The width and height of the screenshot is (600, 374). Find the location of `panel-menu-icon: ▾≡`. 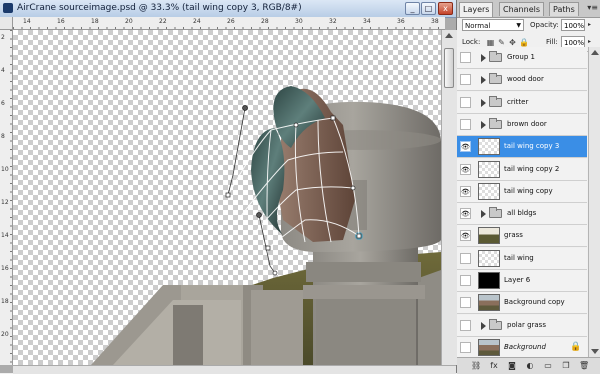

panel-menu-icon: ▾≡ is located at coordinates (592, 7).